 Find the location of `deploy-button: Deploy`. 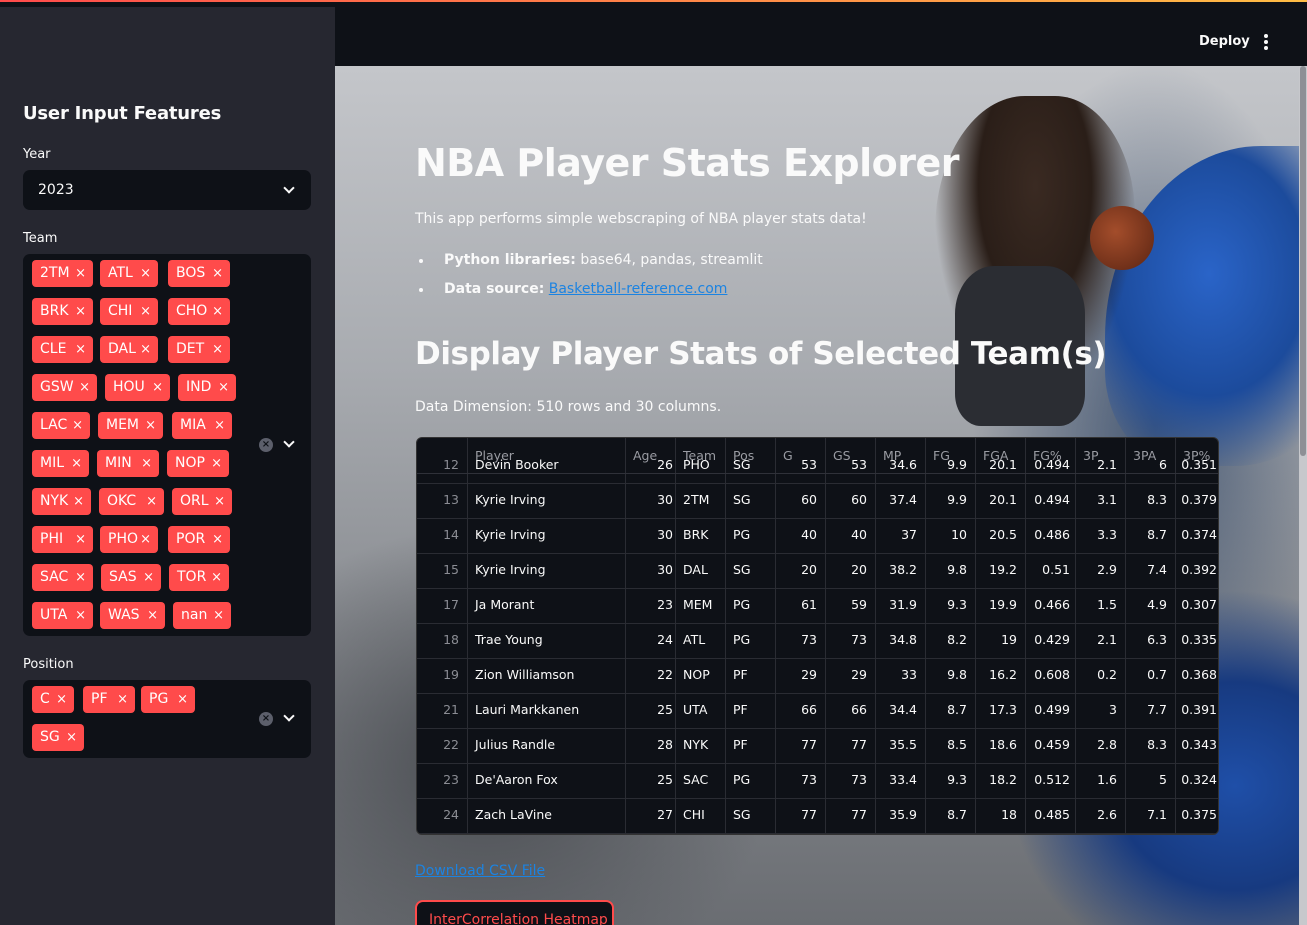

deploy-button: Deploy is located at coordinates (1224, 41).